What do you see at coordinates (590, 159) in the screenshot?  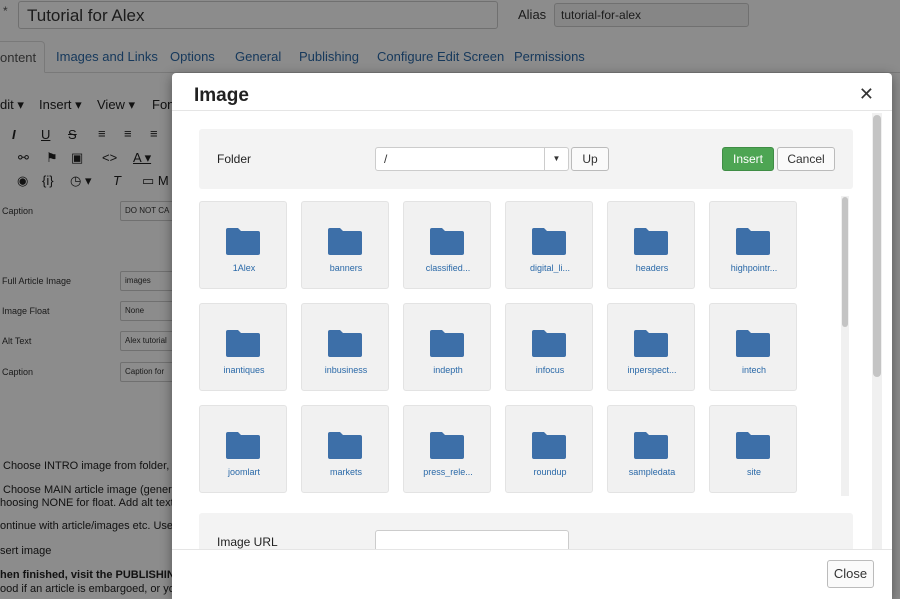 I see `up-button: Up` at bounding box center [590, 159].